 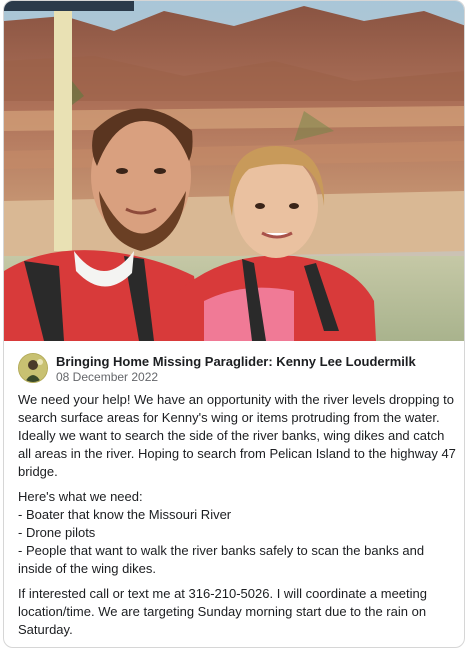 I want to click on needs-heading: Here's what we need:, so click(x=80, y=496).